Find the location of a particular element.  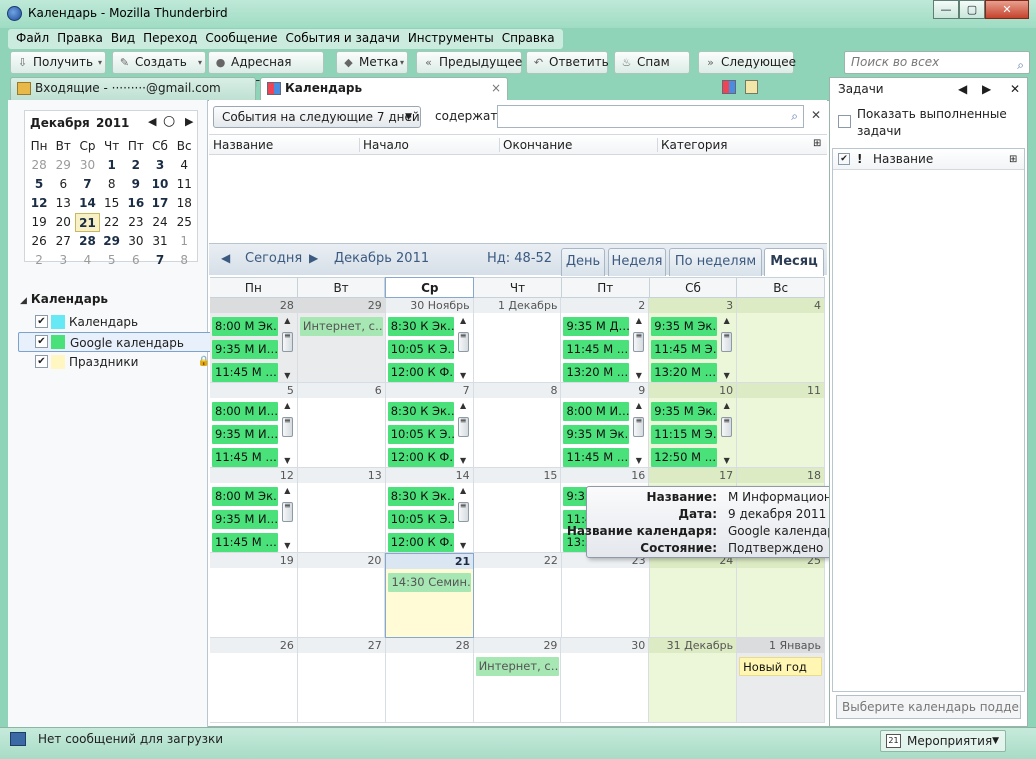

mini-calendar-day: 26 is located at coordinates (39, 241).